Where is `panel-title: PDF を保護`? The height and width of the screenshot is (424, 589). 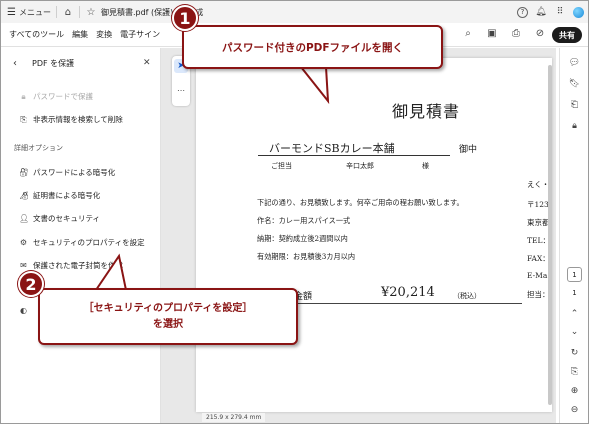
panel-title: PDF を保護 is located at coordinates (53, 63).